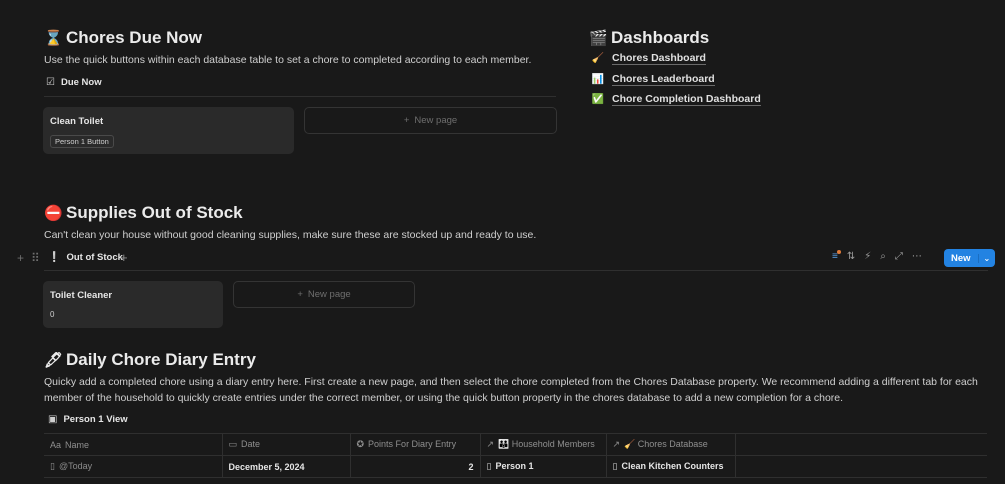 Image resolution: width=1005 pixels, height=484 pixels. I want to click on column-header-points: ✪ Points For Diary Entry, so click(415, 444).